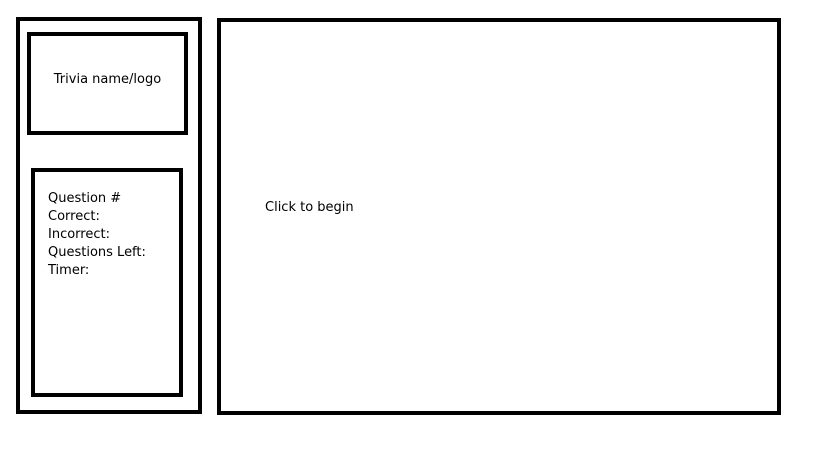 This screenshot has height=460, width=819. Describe the element at coordinates (309, 208) in the screenshot. I see `click-to-begin-button: Click to begin` at that location.